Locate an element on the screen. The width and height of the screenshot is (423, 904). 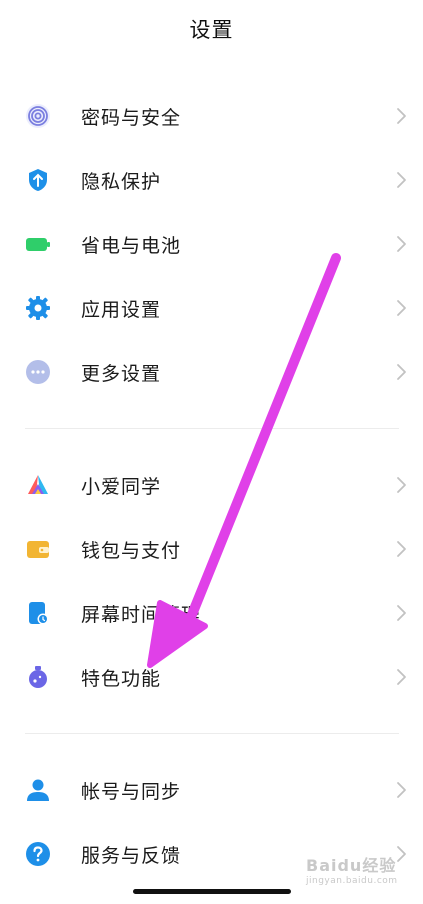
screen-time-icon is located at coordinates (38, 613).